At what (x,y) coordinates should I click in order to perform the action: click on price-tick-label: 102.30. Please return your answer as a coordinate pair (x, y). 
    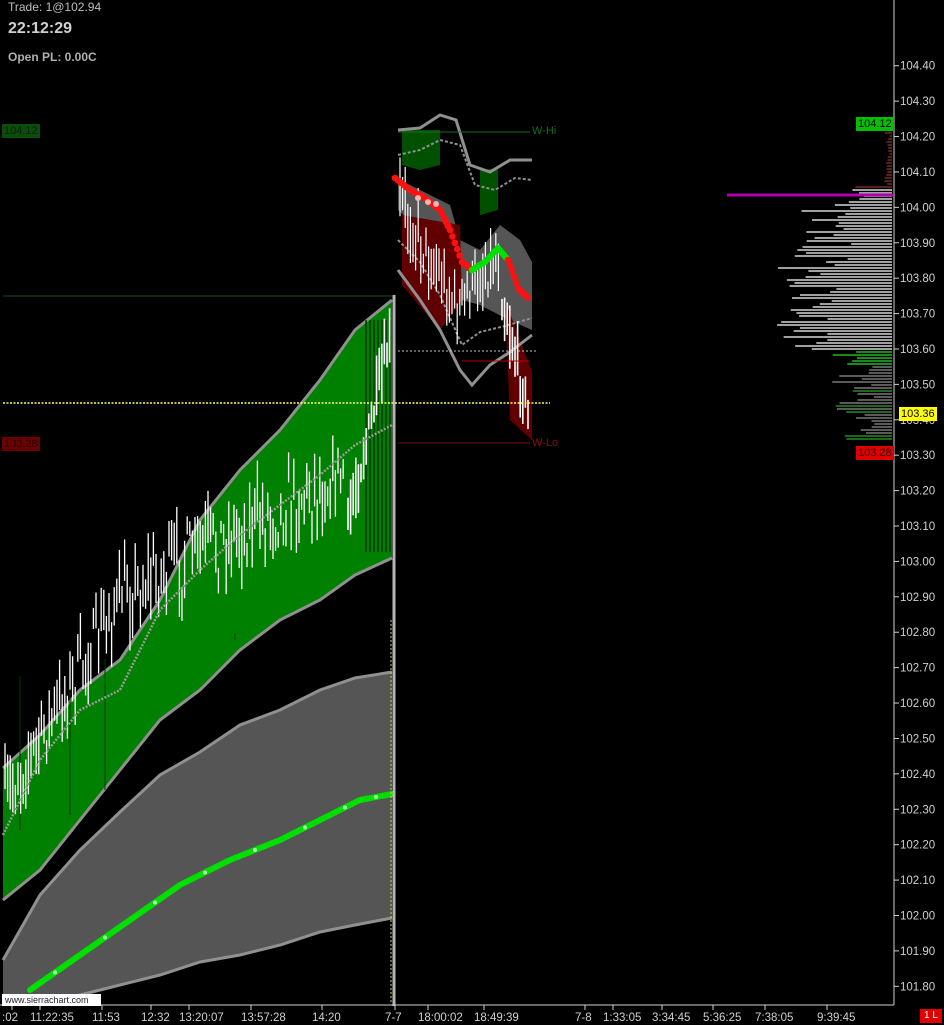
    Looking at the image, I should click on (917, 810).